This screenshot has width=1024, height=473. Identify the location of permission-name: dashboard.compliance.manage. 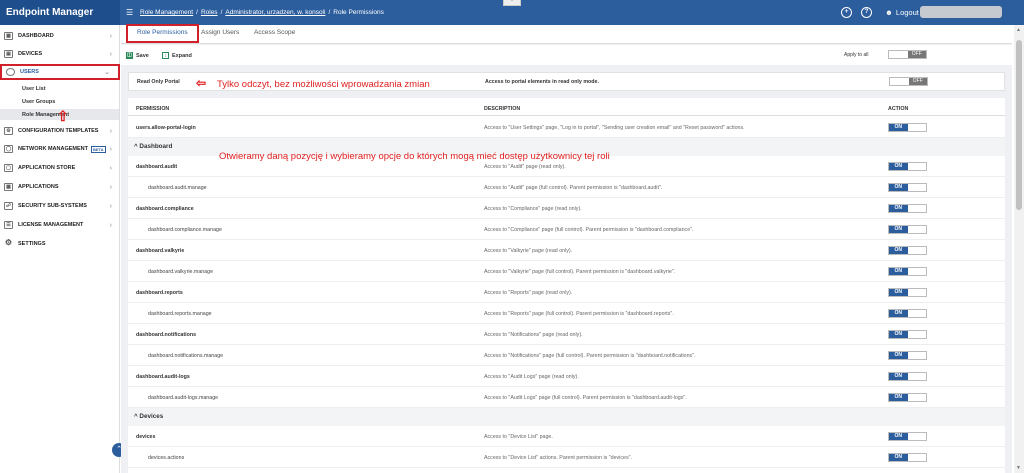
(185, 230).